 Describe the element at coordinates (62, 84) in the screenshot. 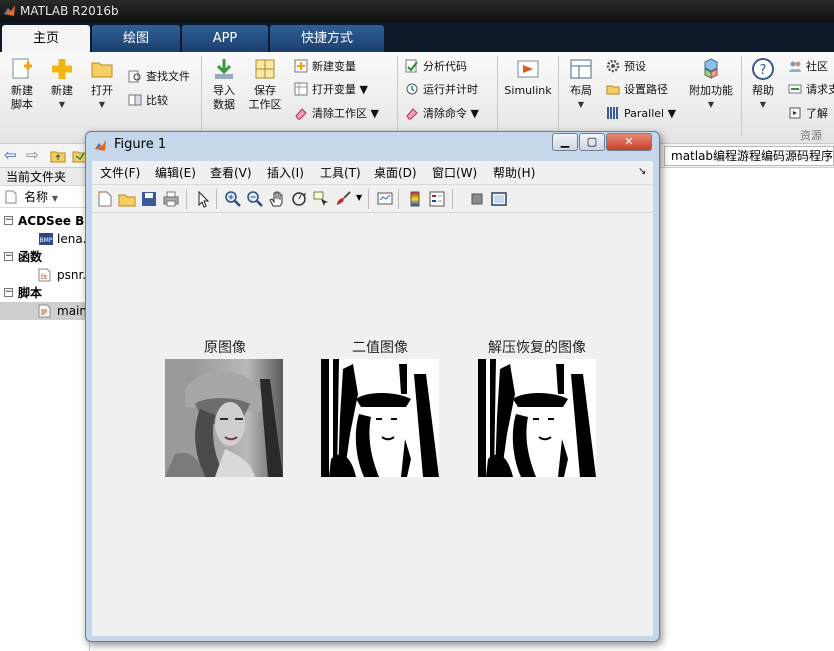

I see `new-button: 新建 ▼` at that location.